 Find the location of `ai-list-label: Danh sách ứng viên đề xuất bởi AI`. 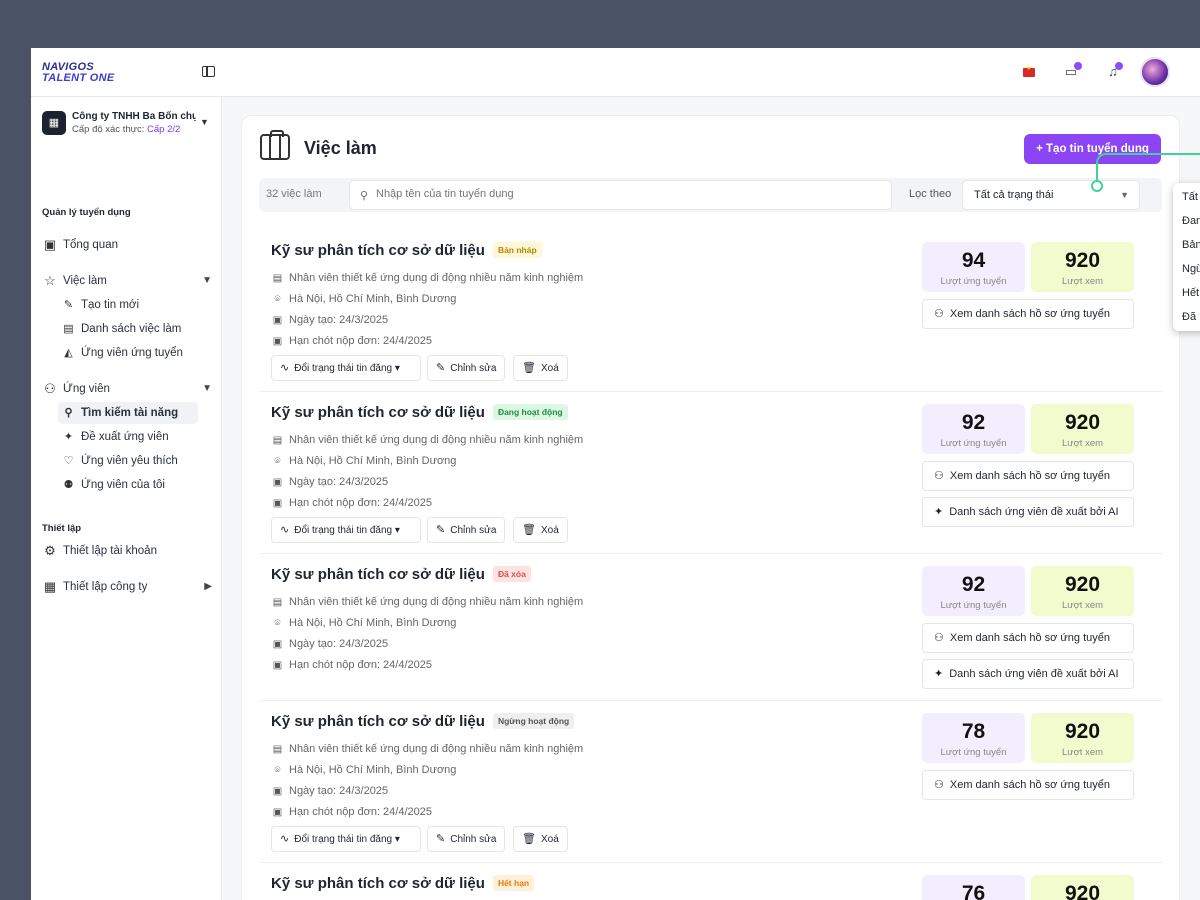

ai-list-label: Danh sách ứng viên đề xuất bởi AI is located at coordinates (1034, 674).